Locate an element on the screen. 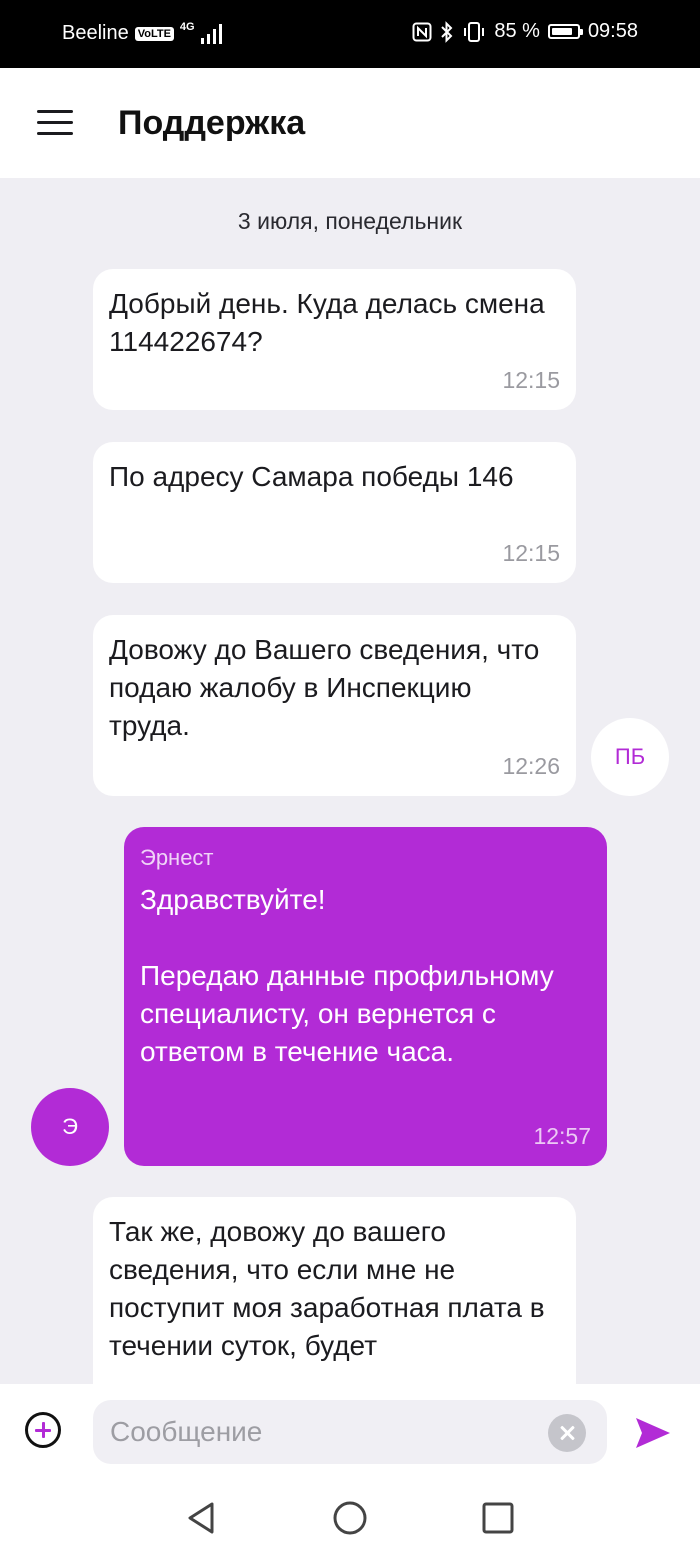 This screenshot has width=700, height=1556. message-sender: Эрнест is located at coordinates (177, 857).